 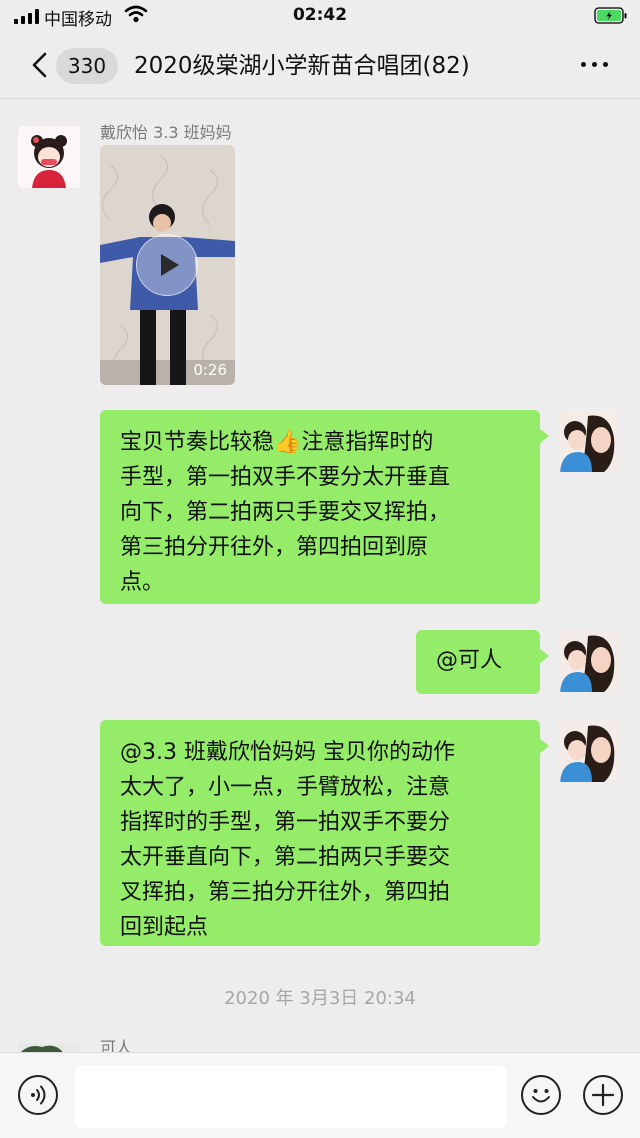 What do you see at coordinates (285, 892) in the screenshot?
I see `message-line: 叉挥拍，第三拍分开往外，第四拍` at bounding box center [285, 892].